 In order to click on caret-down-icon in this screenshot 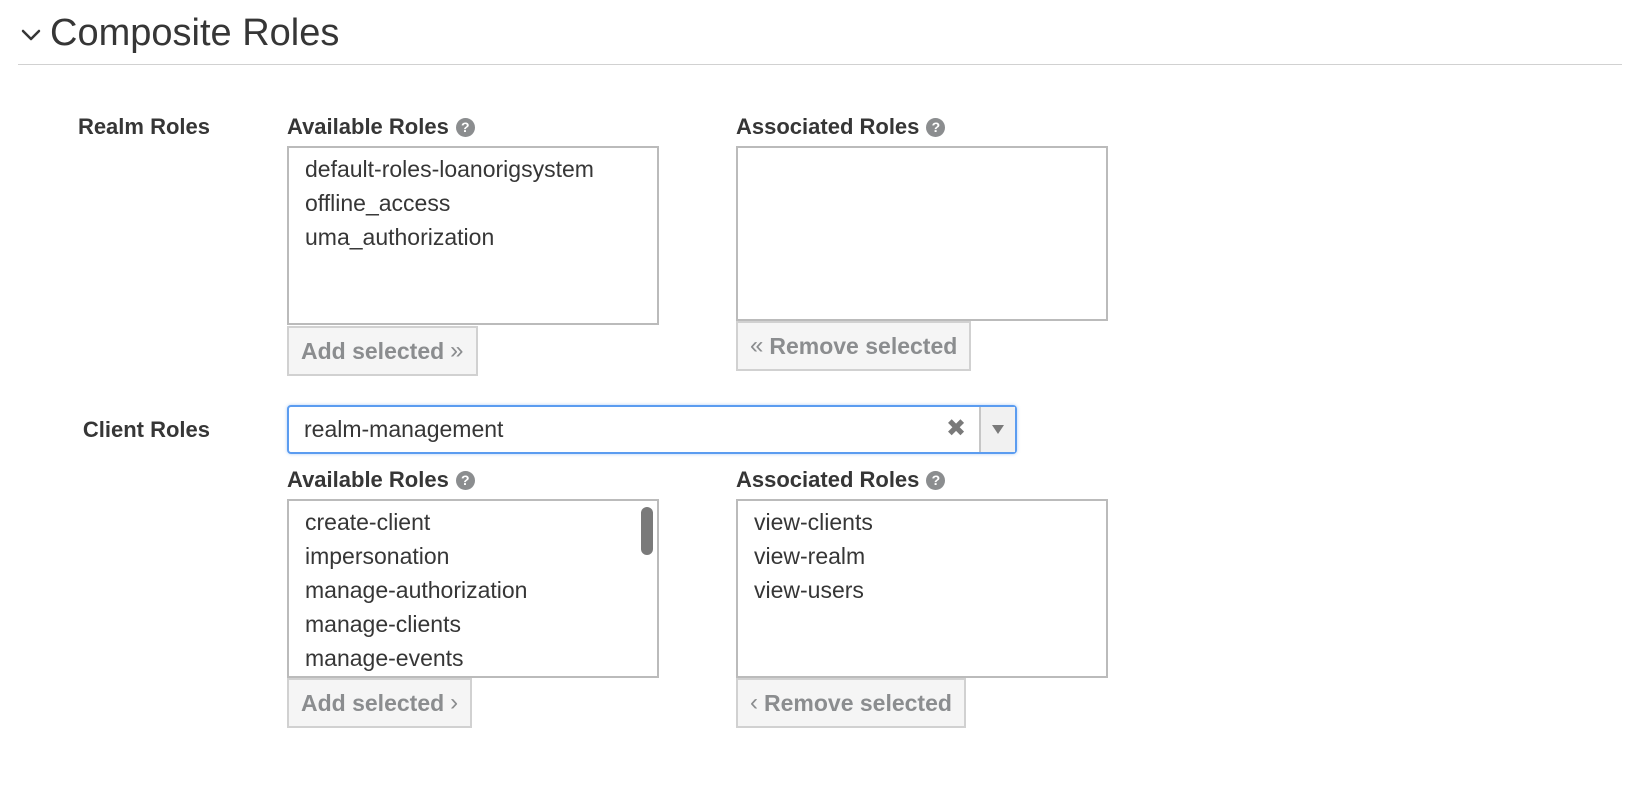, I will do `click(998, 429)`.